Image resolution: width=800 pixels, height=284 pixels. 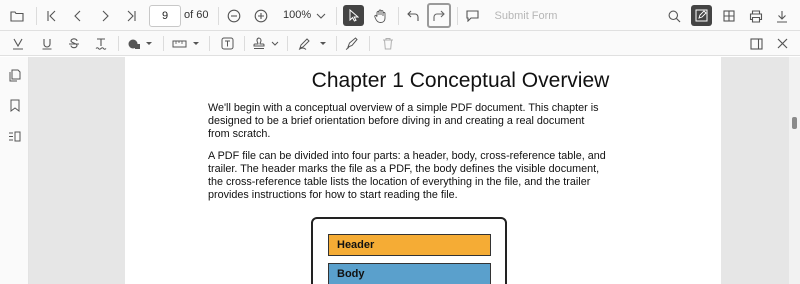 I want to click on ink-icon, so click(x=351, y=43).